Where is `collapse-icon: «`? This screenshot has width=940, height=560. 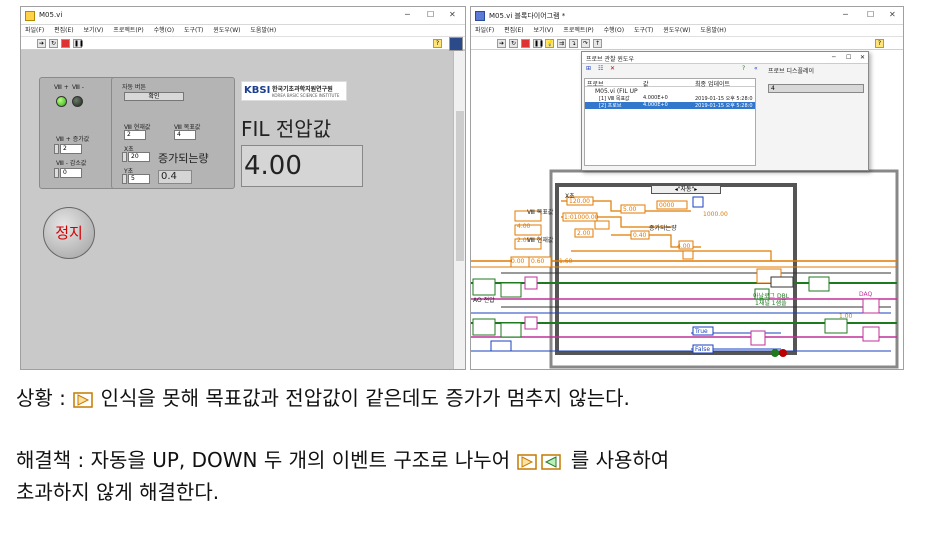 collapse-icon: « is located at coordinates (756, 68).